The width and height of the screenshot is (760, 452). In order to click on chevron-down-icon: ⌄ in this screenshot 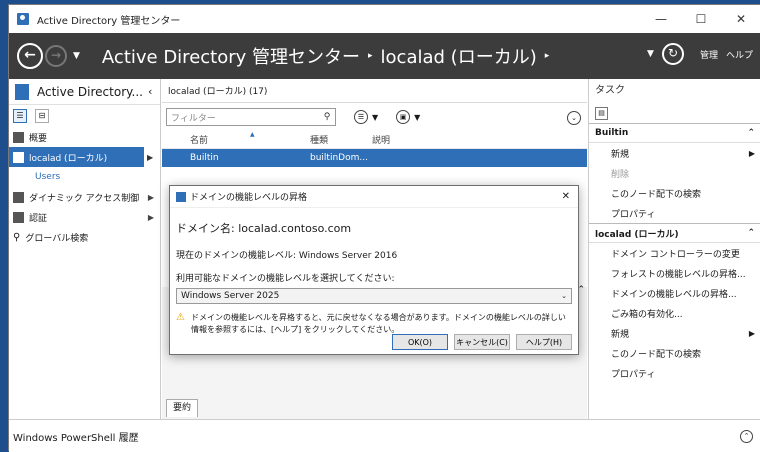, I will do `click(564, 296)`.